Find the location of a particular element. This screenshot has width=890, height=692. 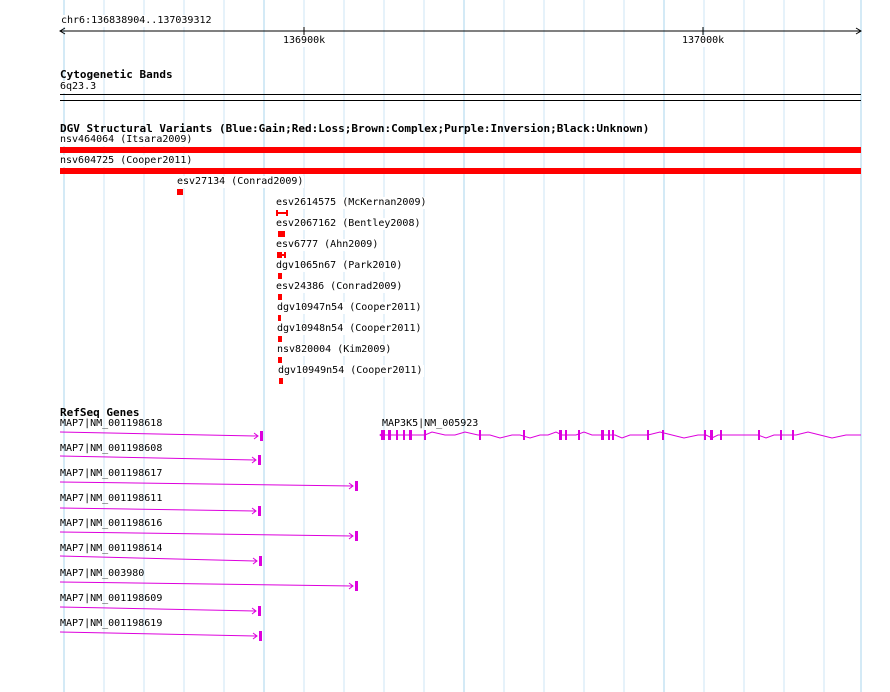

gene-label: MAP7|NM_001198617 is located at coordinates (111, 474).